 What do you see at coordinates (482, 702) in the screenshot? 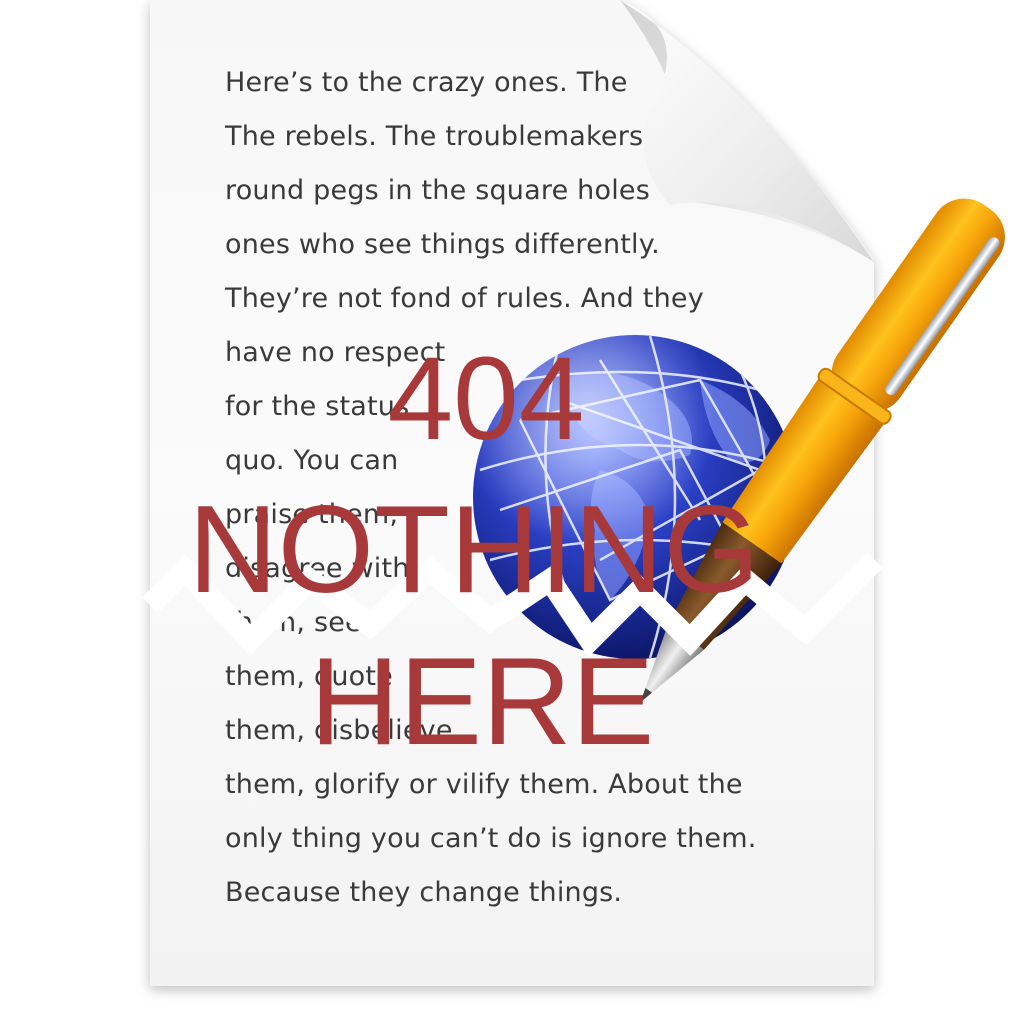
I see `error-message-line-2: HERE` at bounding box center [482, 702].